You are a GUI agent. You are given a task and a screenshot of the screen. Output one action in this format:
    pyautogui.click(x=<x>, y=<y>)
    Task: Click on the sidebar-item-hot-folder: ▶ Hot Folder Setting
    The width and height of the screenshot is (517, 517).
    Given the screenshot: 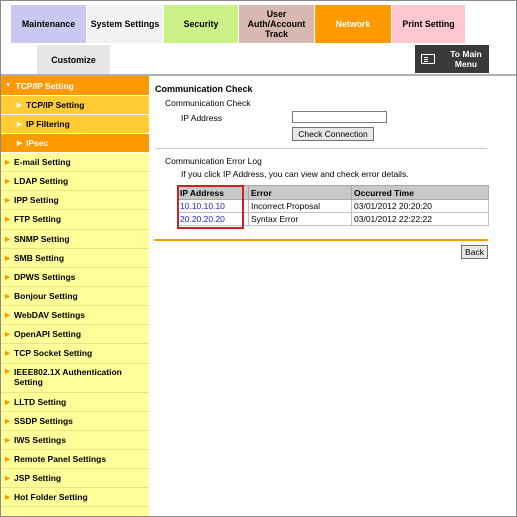 What is the action you would take?
    pyautogui.click(x=75, y=498)
    